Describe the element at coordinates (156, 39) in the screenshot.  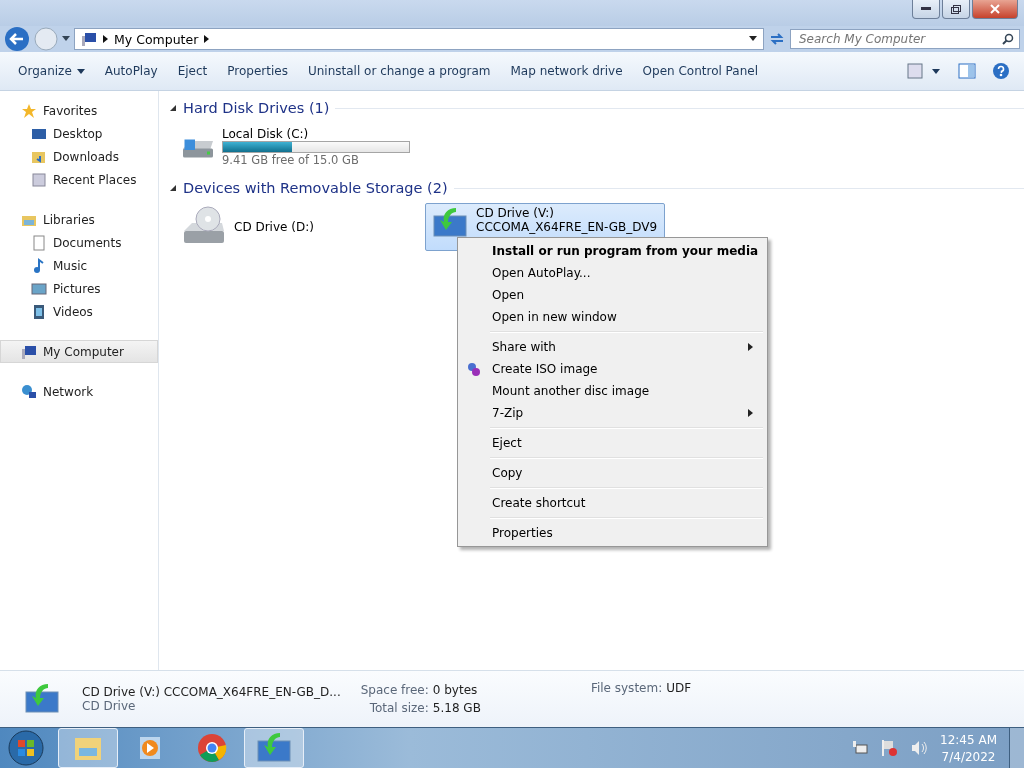
I see `address-text: My Computer` at that location.